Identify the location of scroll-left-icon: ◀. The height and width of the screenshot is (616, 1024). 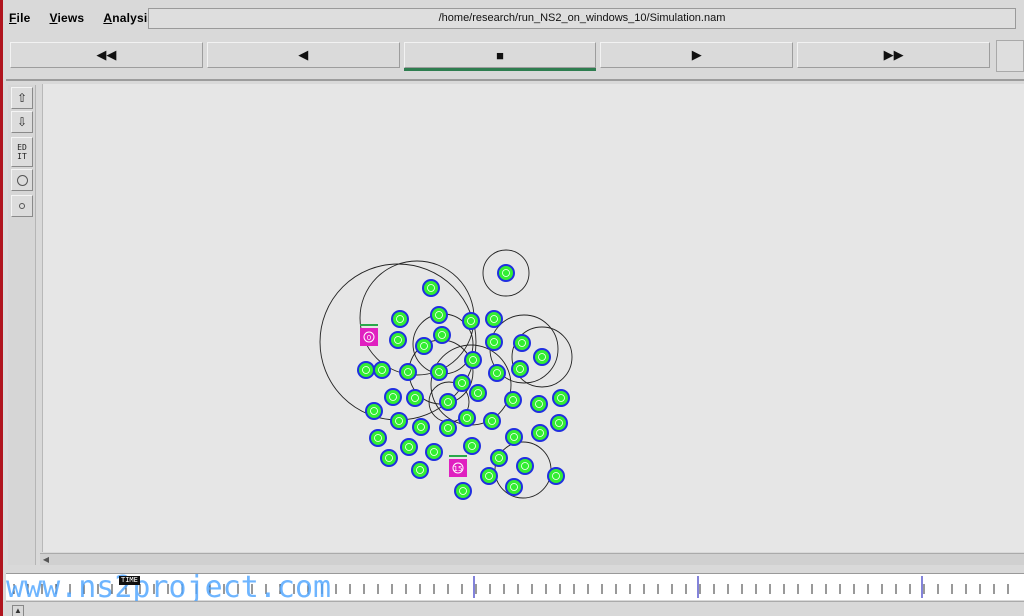
(46, 560).